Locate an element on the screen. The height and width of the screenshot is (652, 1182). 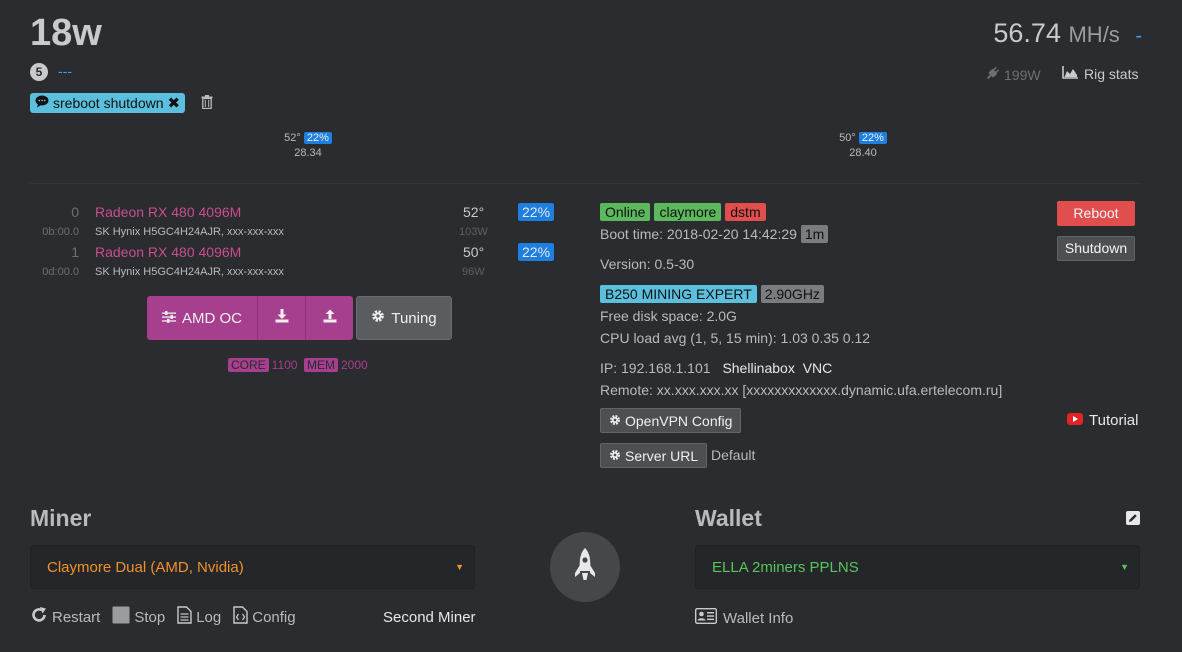
rocket-icon is located at coordinates (585, 567).